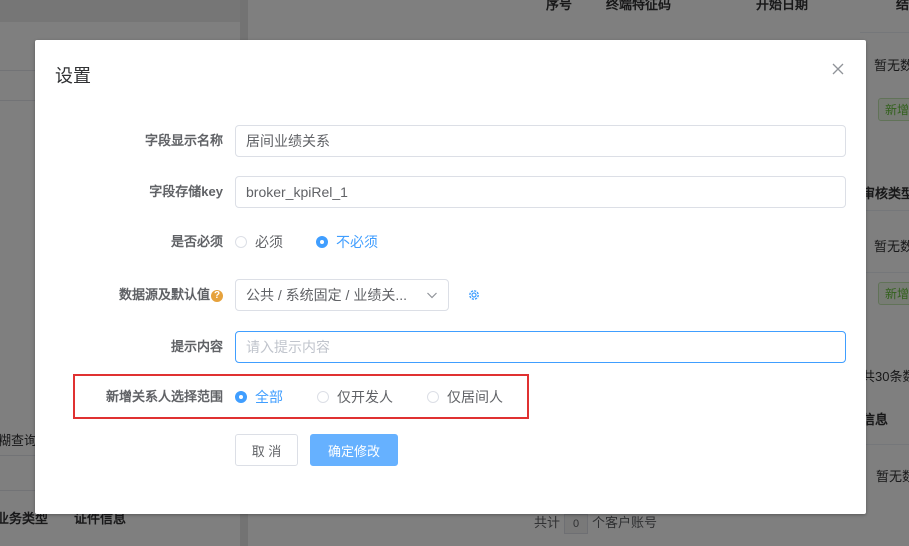 Image resolution: width=909 pixels, height=546 pixels. I want to click on radio-not-required: 不必须, so click(347, 242).